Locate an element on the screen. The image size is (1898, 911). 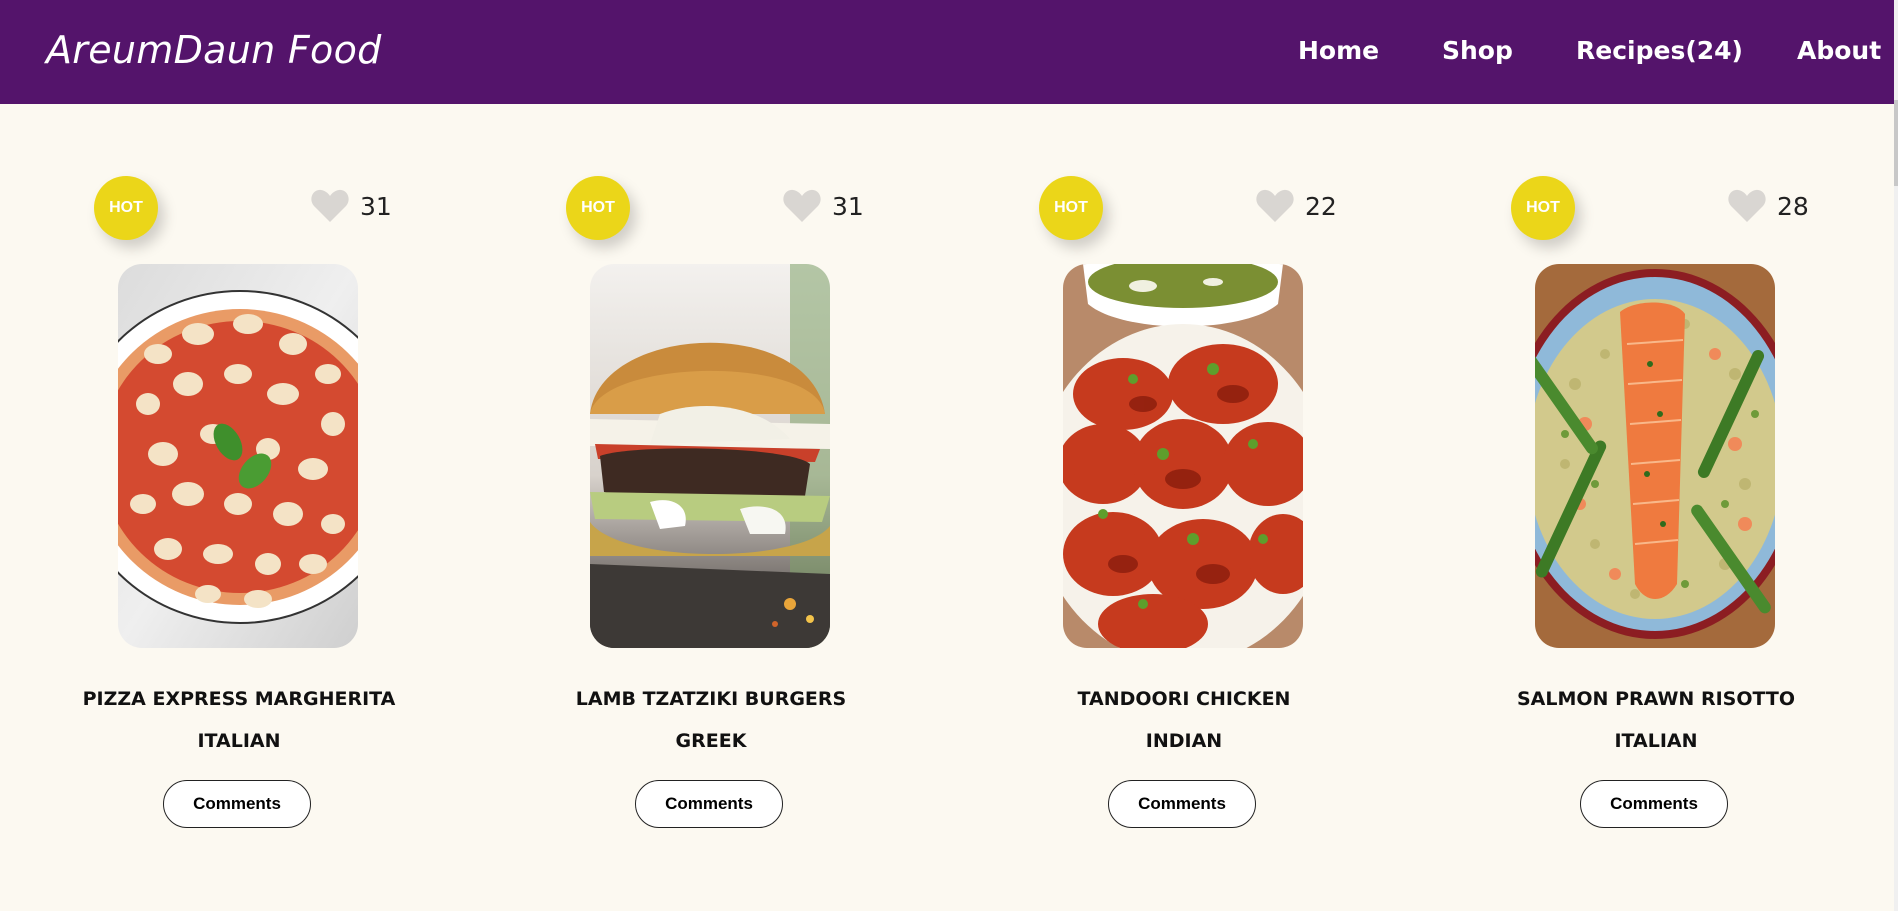
recipe-title: PIZZA EXPRESS MARGHERITA is located at coordinates (239, 699).